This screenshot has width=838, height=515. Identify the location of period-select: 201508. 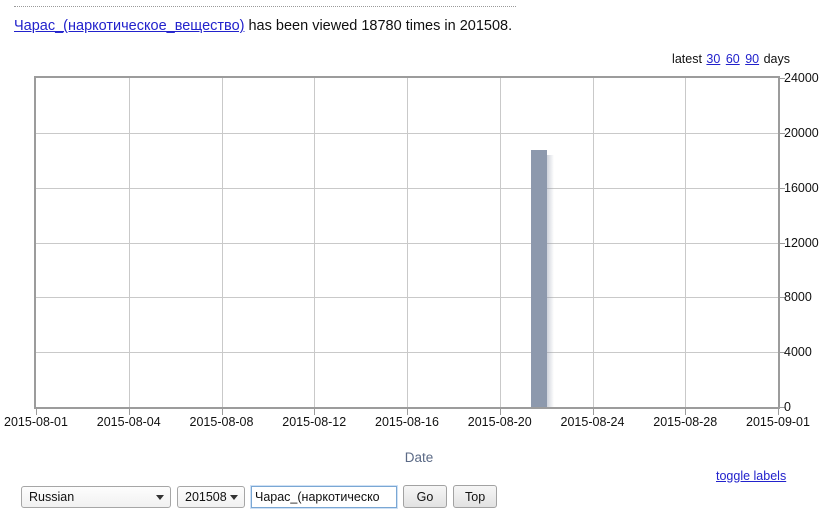
(211, 496).